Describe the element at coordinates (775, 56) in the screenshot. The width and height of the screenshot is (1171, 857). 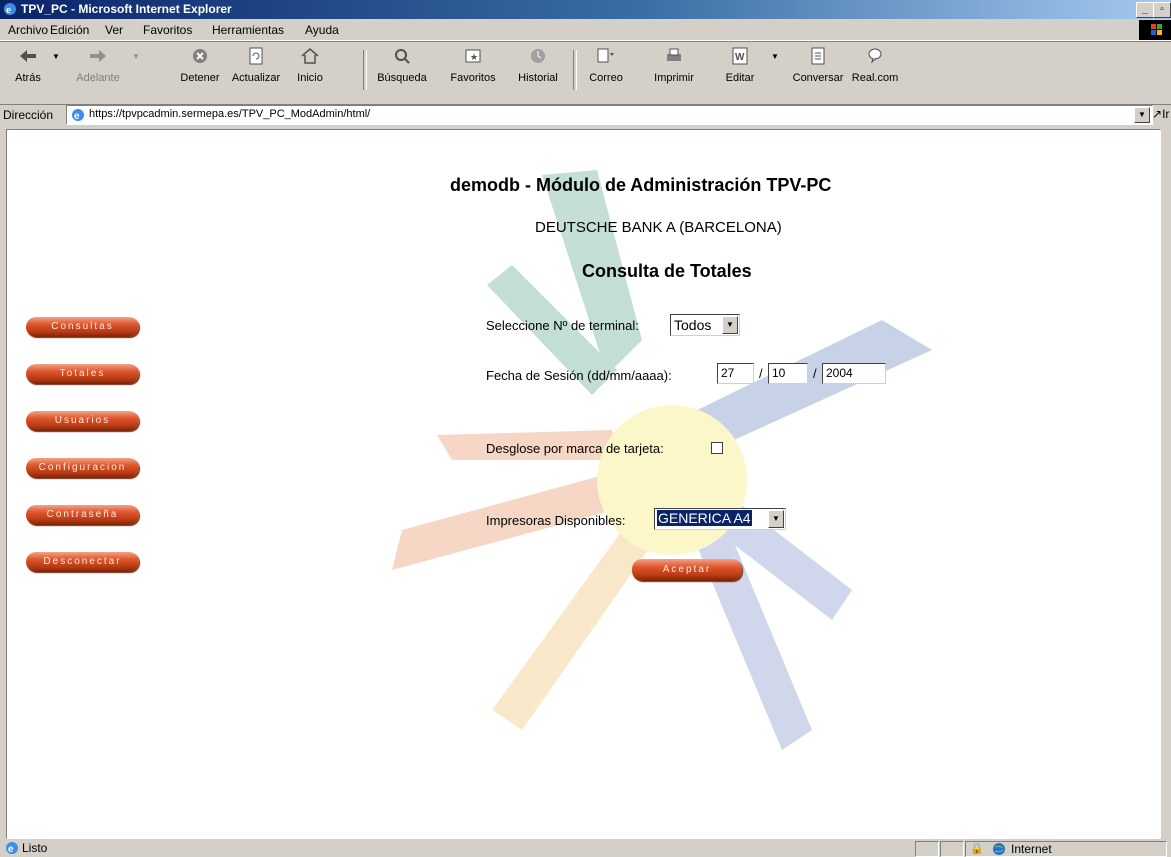
I see `edit-dropdown-icon: ▼` at that location.